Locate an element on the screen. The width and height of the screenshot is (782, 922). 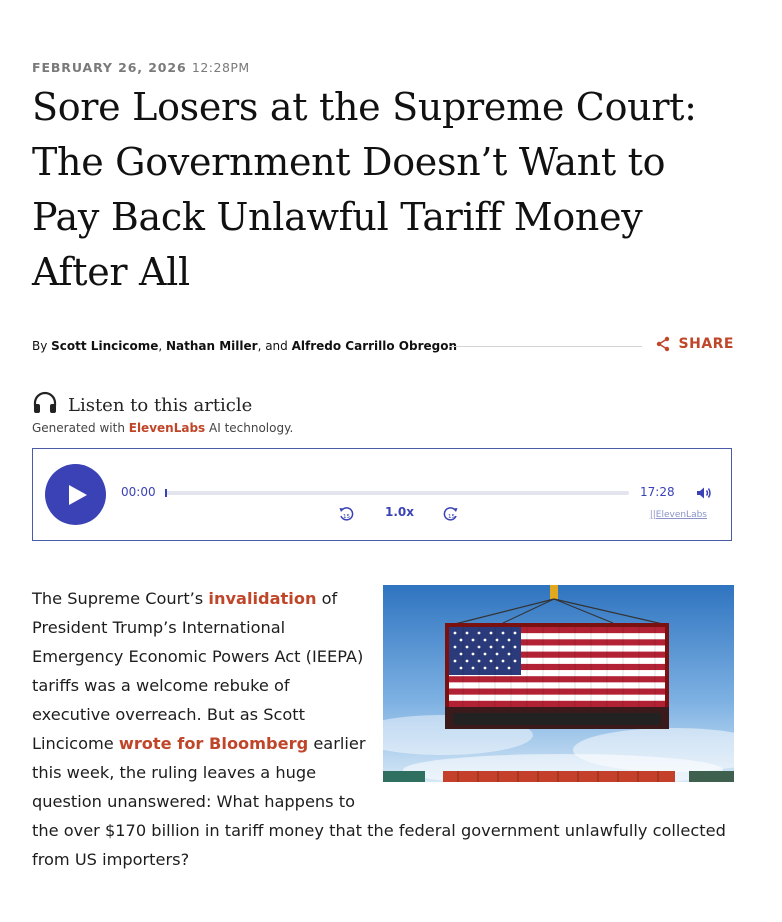
generated-credit: Generated with ElevenLabs AI technology. is located at coordinates (162, 428).